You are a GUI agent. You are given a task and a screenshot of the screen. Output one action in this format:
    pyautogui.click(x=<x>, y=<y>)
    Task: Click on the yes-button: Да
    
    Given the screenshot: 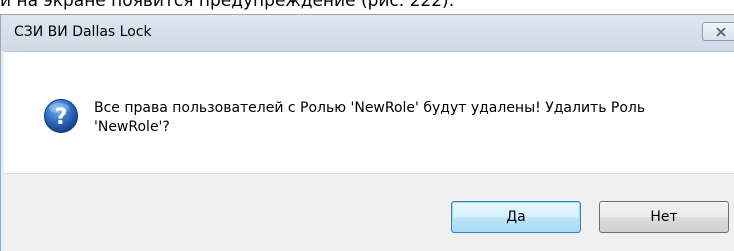 What is the action you would take?
    pyautogui.click(x=516, y=217)
    